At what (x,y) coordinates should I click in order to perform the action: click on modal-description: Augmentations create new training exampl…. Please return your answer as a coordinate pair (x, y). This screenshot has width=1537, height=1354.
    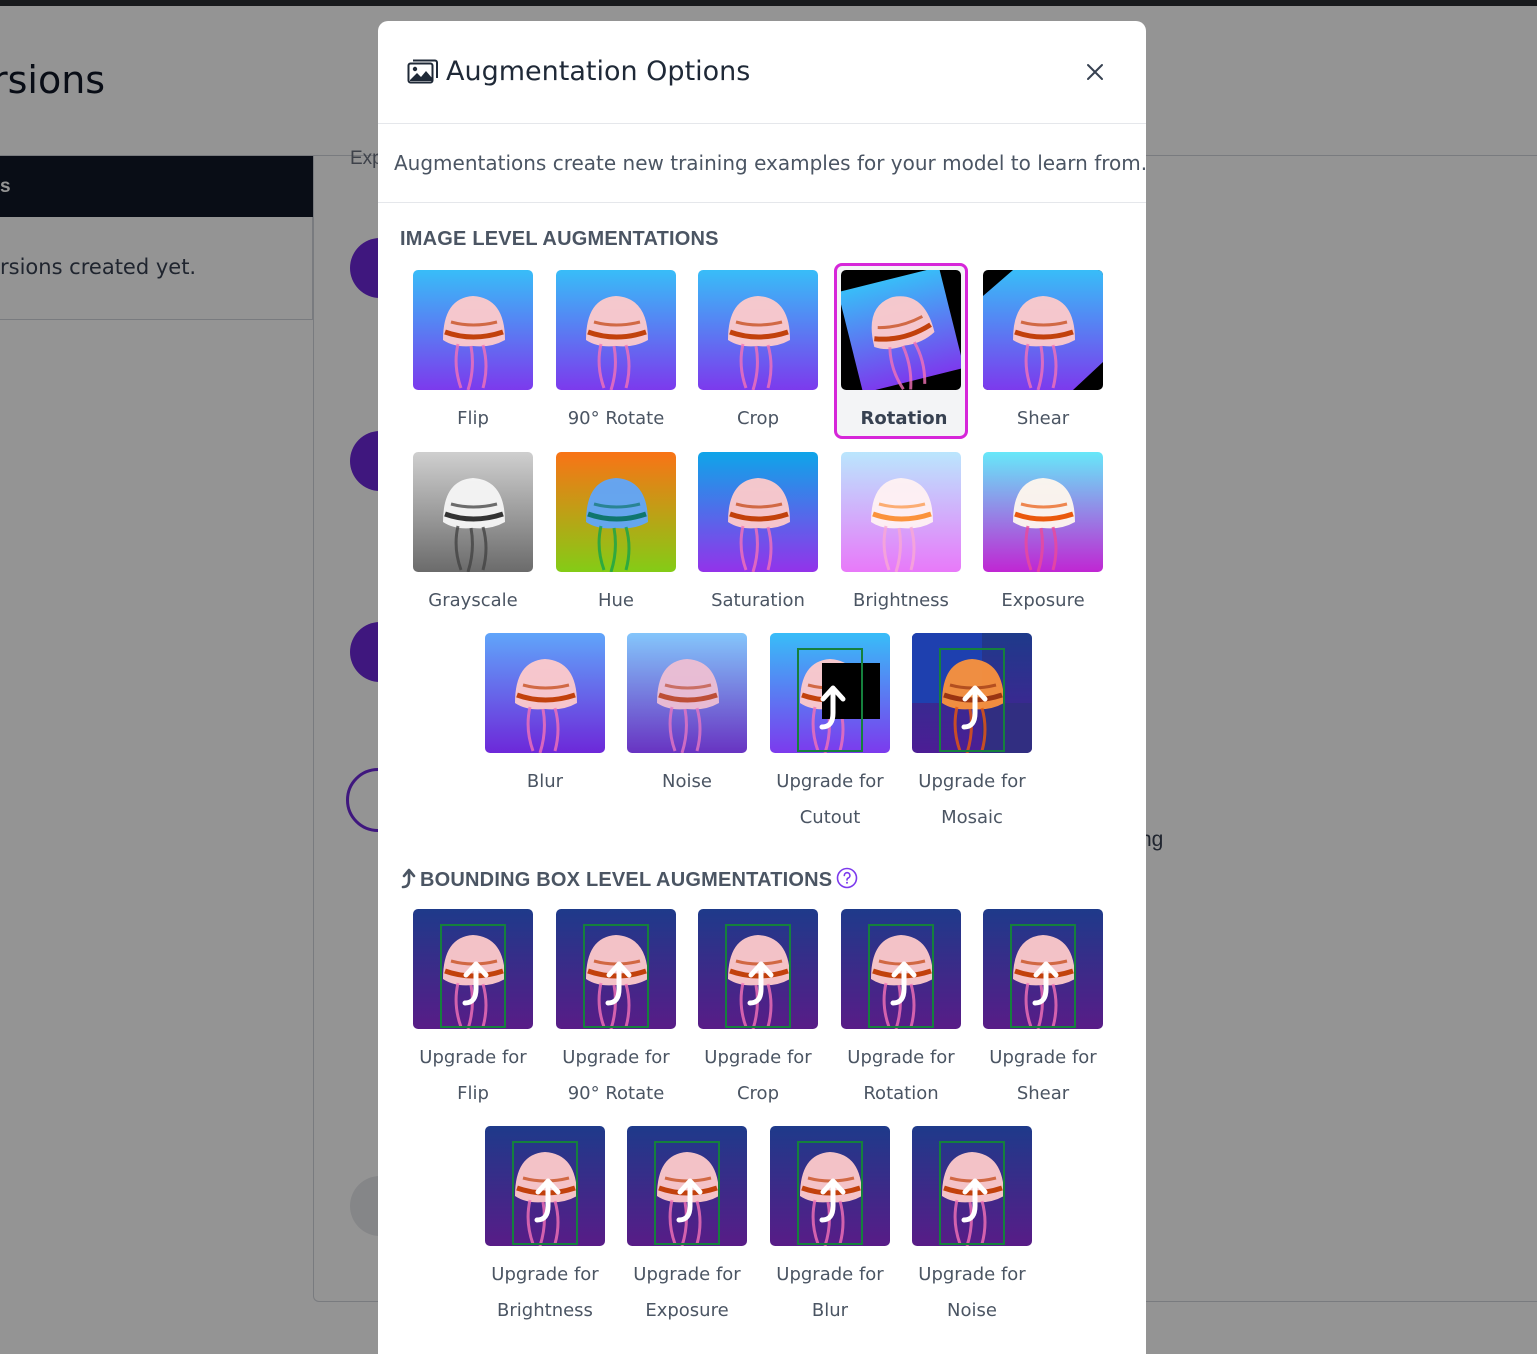
    Looking at the image, I should click on (762, 163).